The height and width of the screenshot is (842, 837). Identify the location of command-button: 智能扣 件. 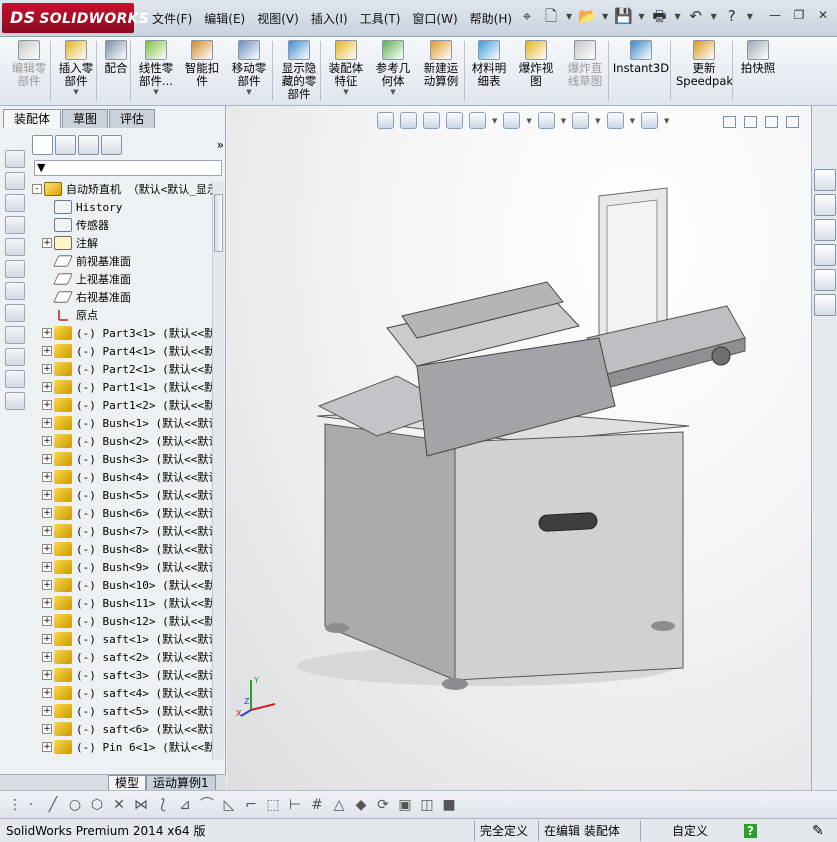
(202, 71).